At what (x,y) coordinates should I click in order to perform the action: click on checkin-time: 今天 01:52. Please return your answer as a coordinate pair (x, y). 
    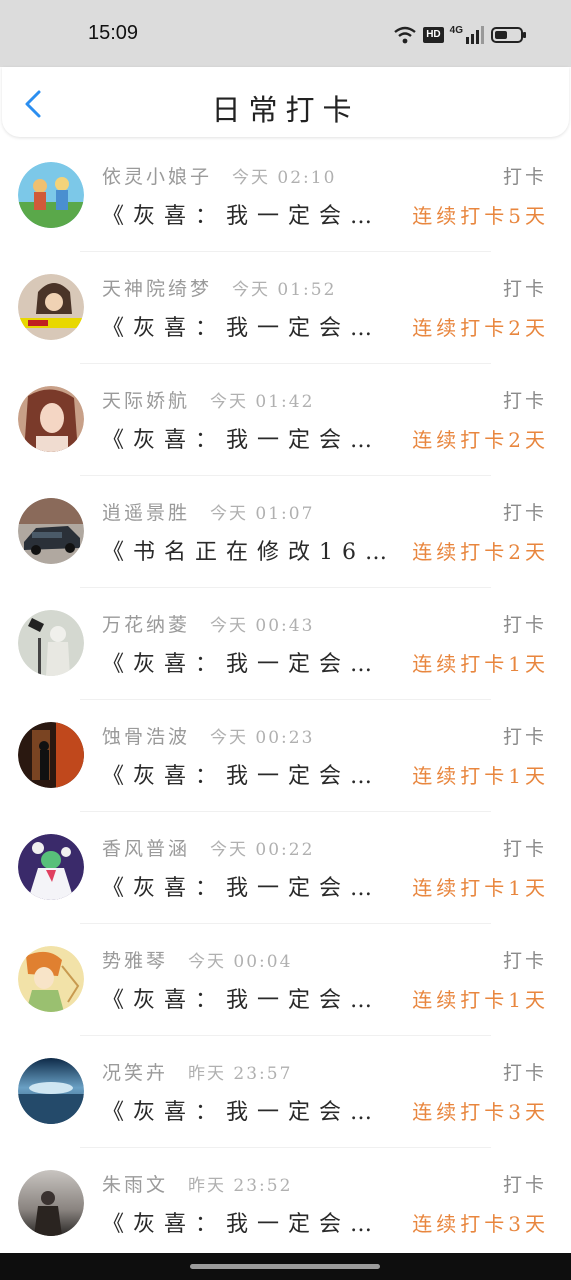
    Looking at the image, I should click on (284, 290).